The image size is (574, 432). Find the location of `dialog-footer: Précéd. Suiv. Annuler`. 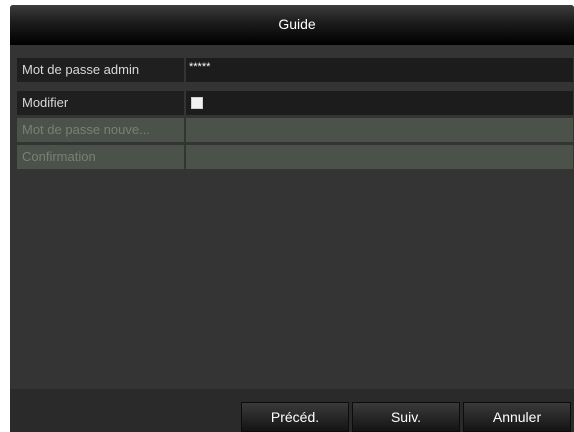

dialog-footer: Précéd. Suiv. Annuler is located at coordinates (292, 410).